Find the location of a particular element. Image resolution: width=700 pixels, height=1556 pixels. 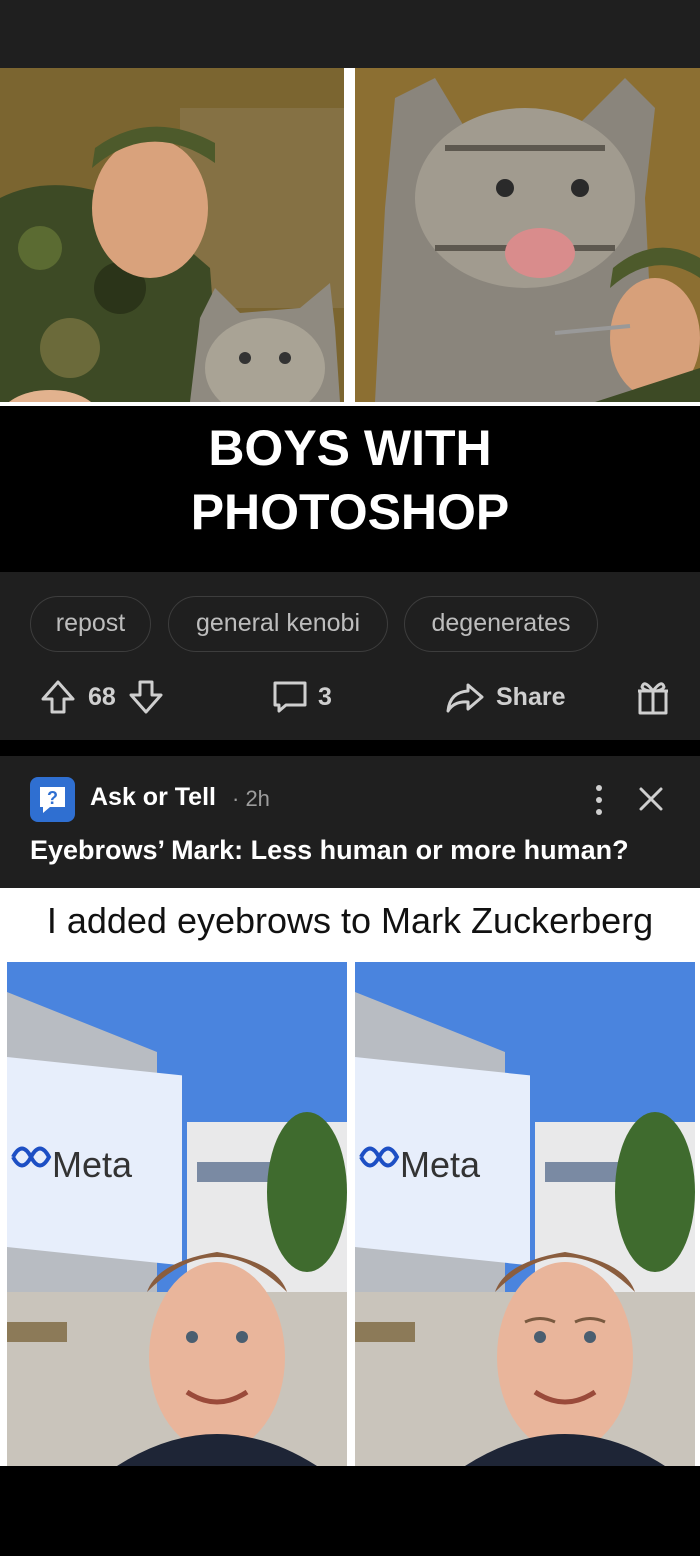

community-name: Ask or Tell is located at coordinates (153, 797).